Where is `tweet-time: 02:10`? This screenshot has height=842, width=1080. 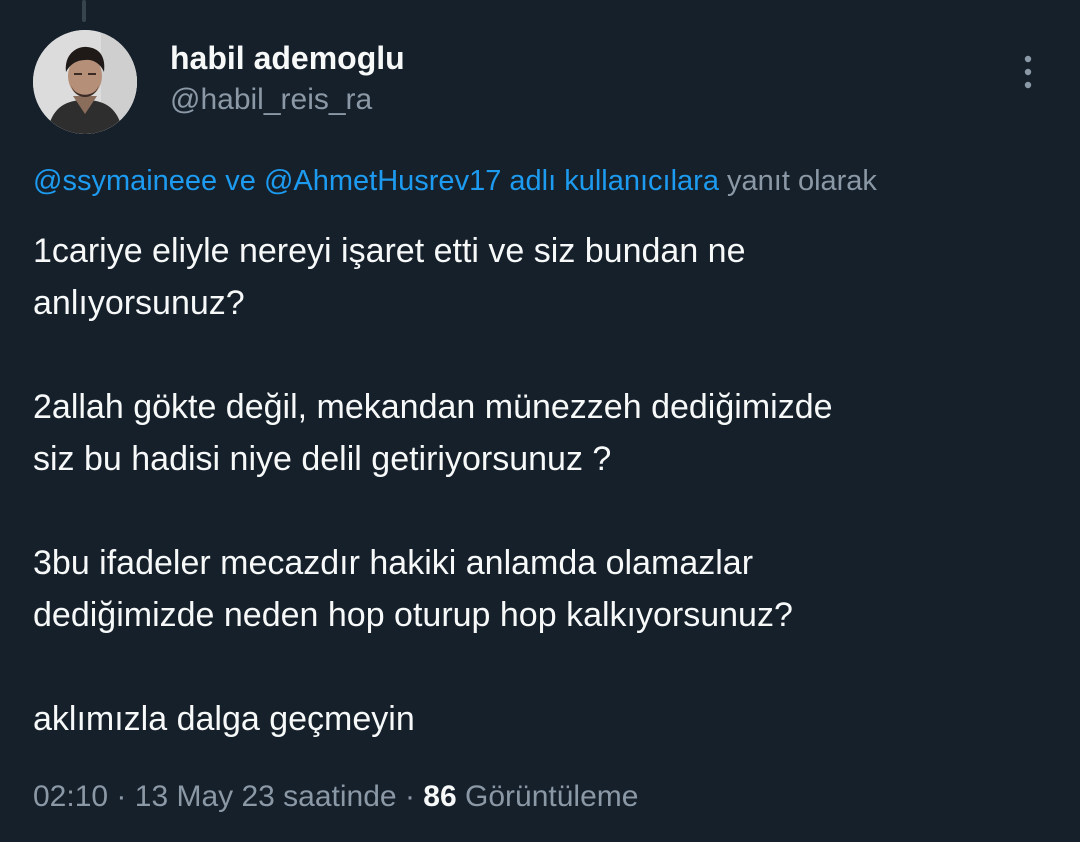
tweet-time: 02:10 is located at coordinates (70, 796).